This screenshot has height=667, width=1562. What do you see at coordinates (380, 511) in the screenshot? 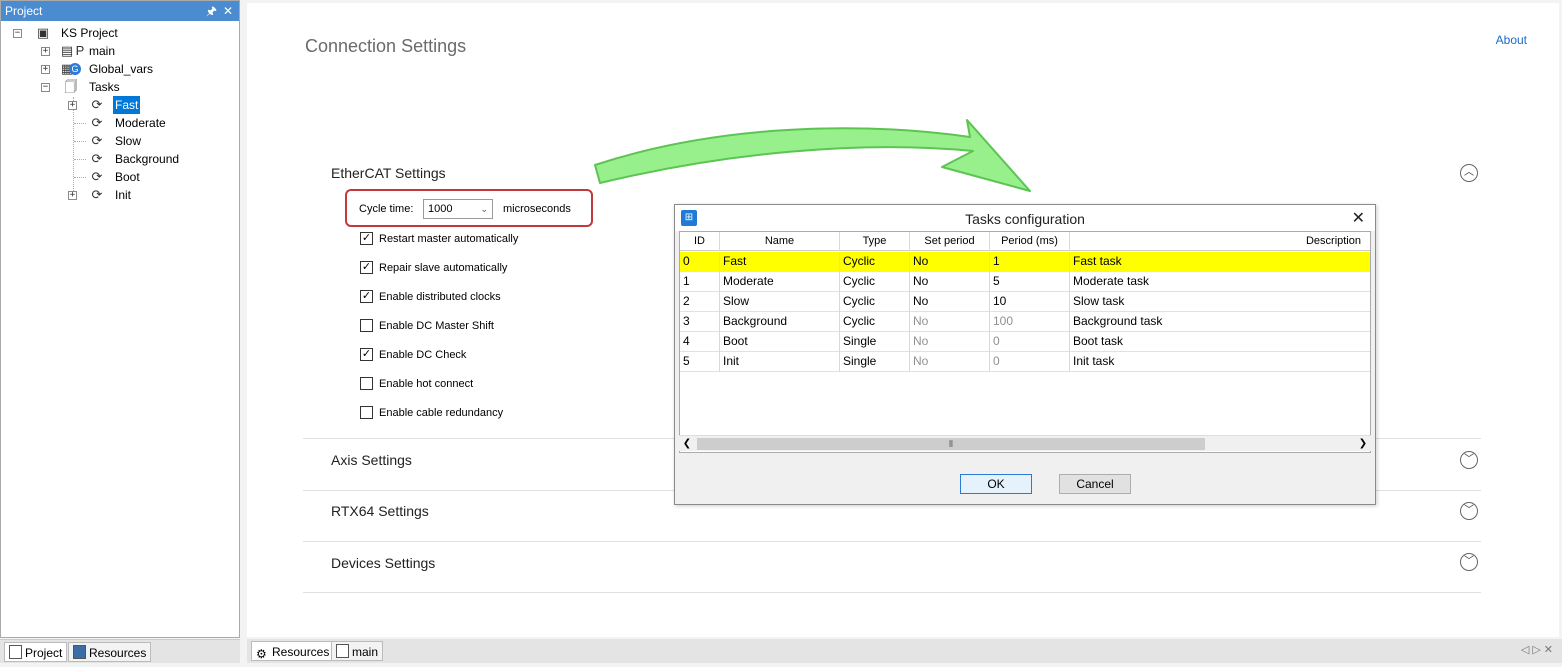
I see `rtx64-section-title: RTX64 Settings` at bounding box center [380, 511].